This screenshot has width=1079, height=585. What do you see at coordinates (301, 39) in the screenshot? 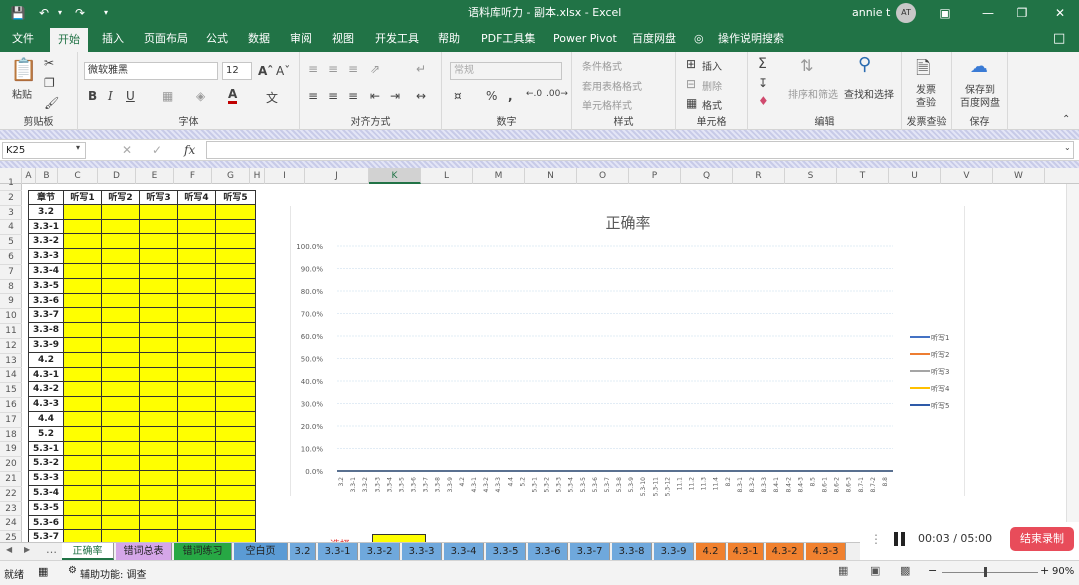
I see `tab-review: 审阅` at bounding box center [301, 39].